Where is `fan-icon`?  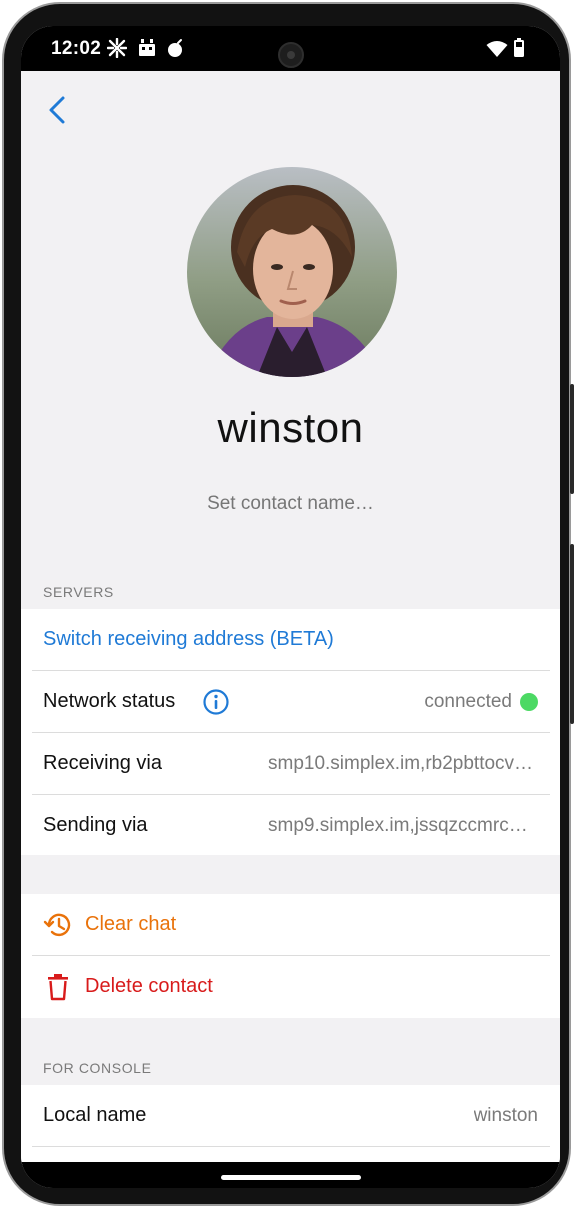 fan-icon is located at coordinates (117, 50).